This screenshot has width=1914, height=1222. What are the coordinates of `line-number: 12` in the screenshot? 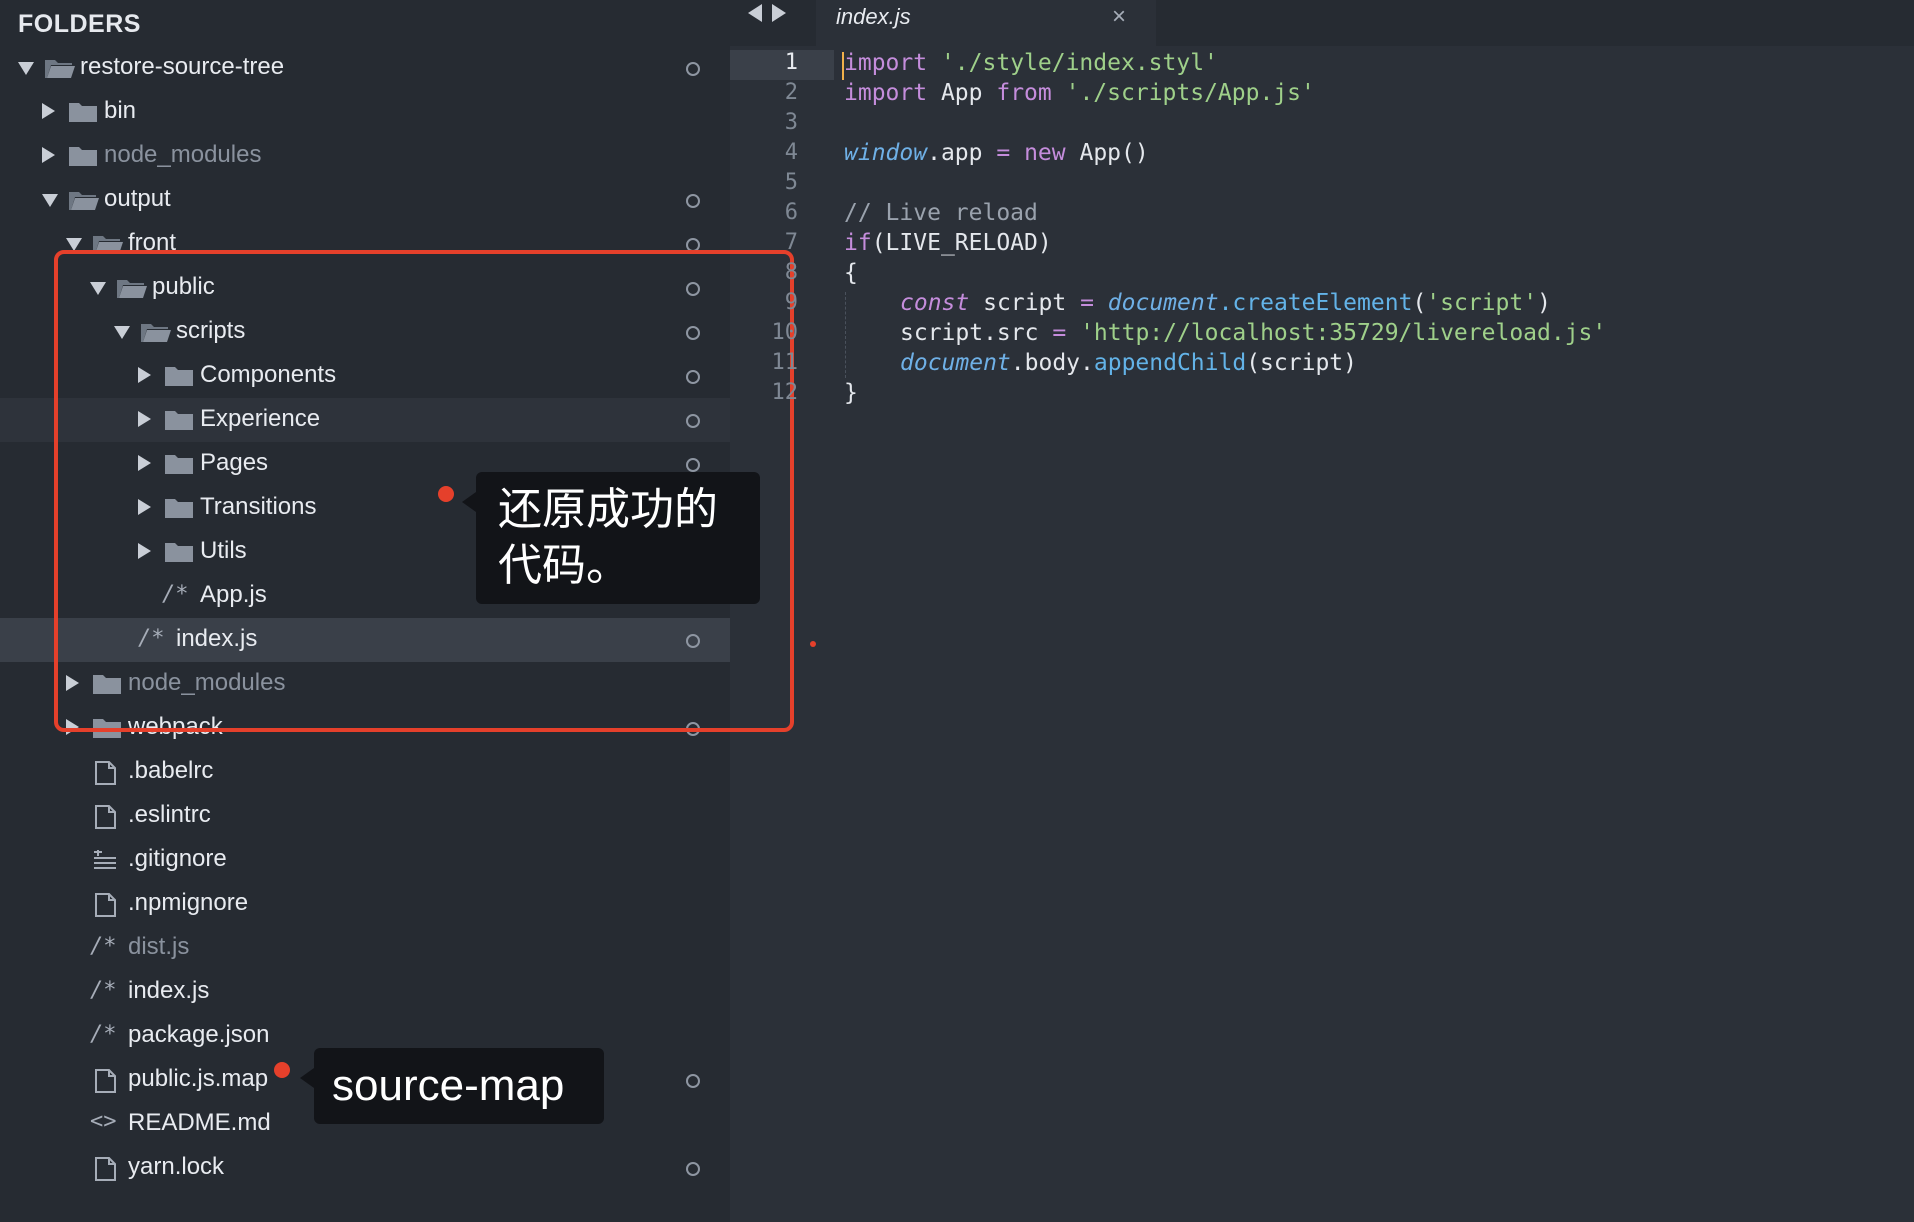 It's located at (785, 392).